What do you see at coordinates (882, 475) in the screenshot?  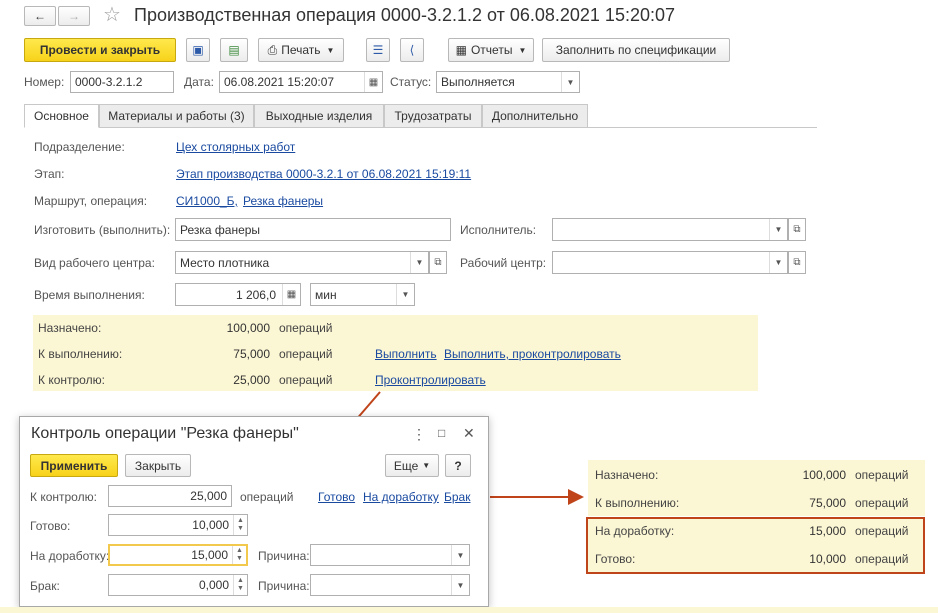 I see `result-assigned-unit: операций` at bounding box center [882, 475].